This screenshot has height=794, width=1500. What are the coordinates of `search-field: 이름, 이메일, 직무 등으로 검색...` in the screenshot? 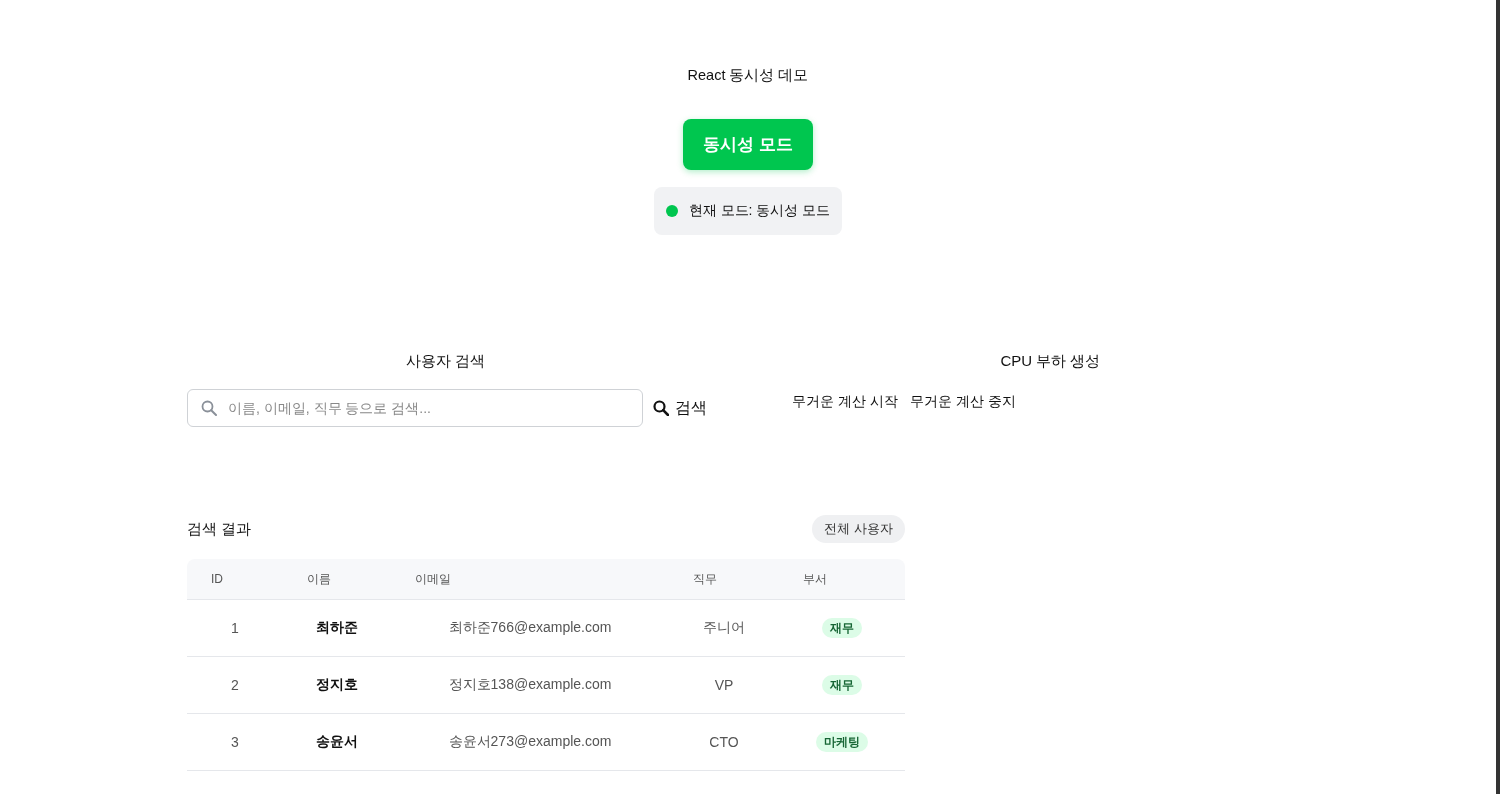 It's located at (415, 408).